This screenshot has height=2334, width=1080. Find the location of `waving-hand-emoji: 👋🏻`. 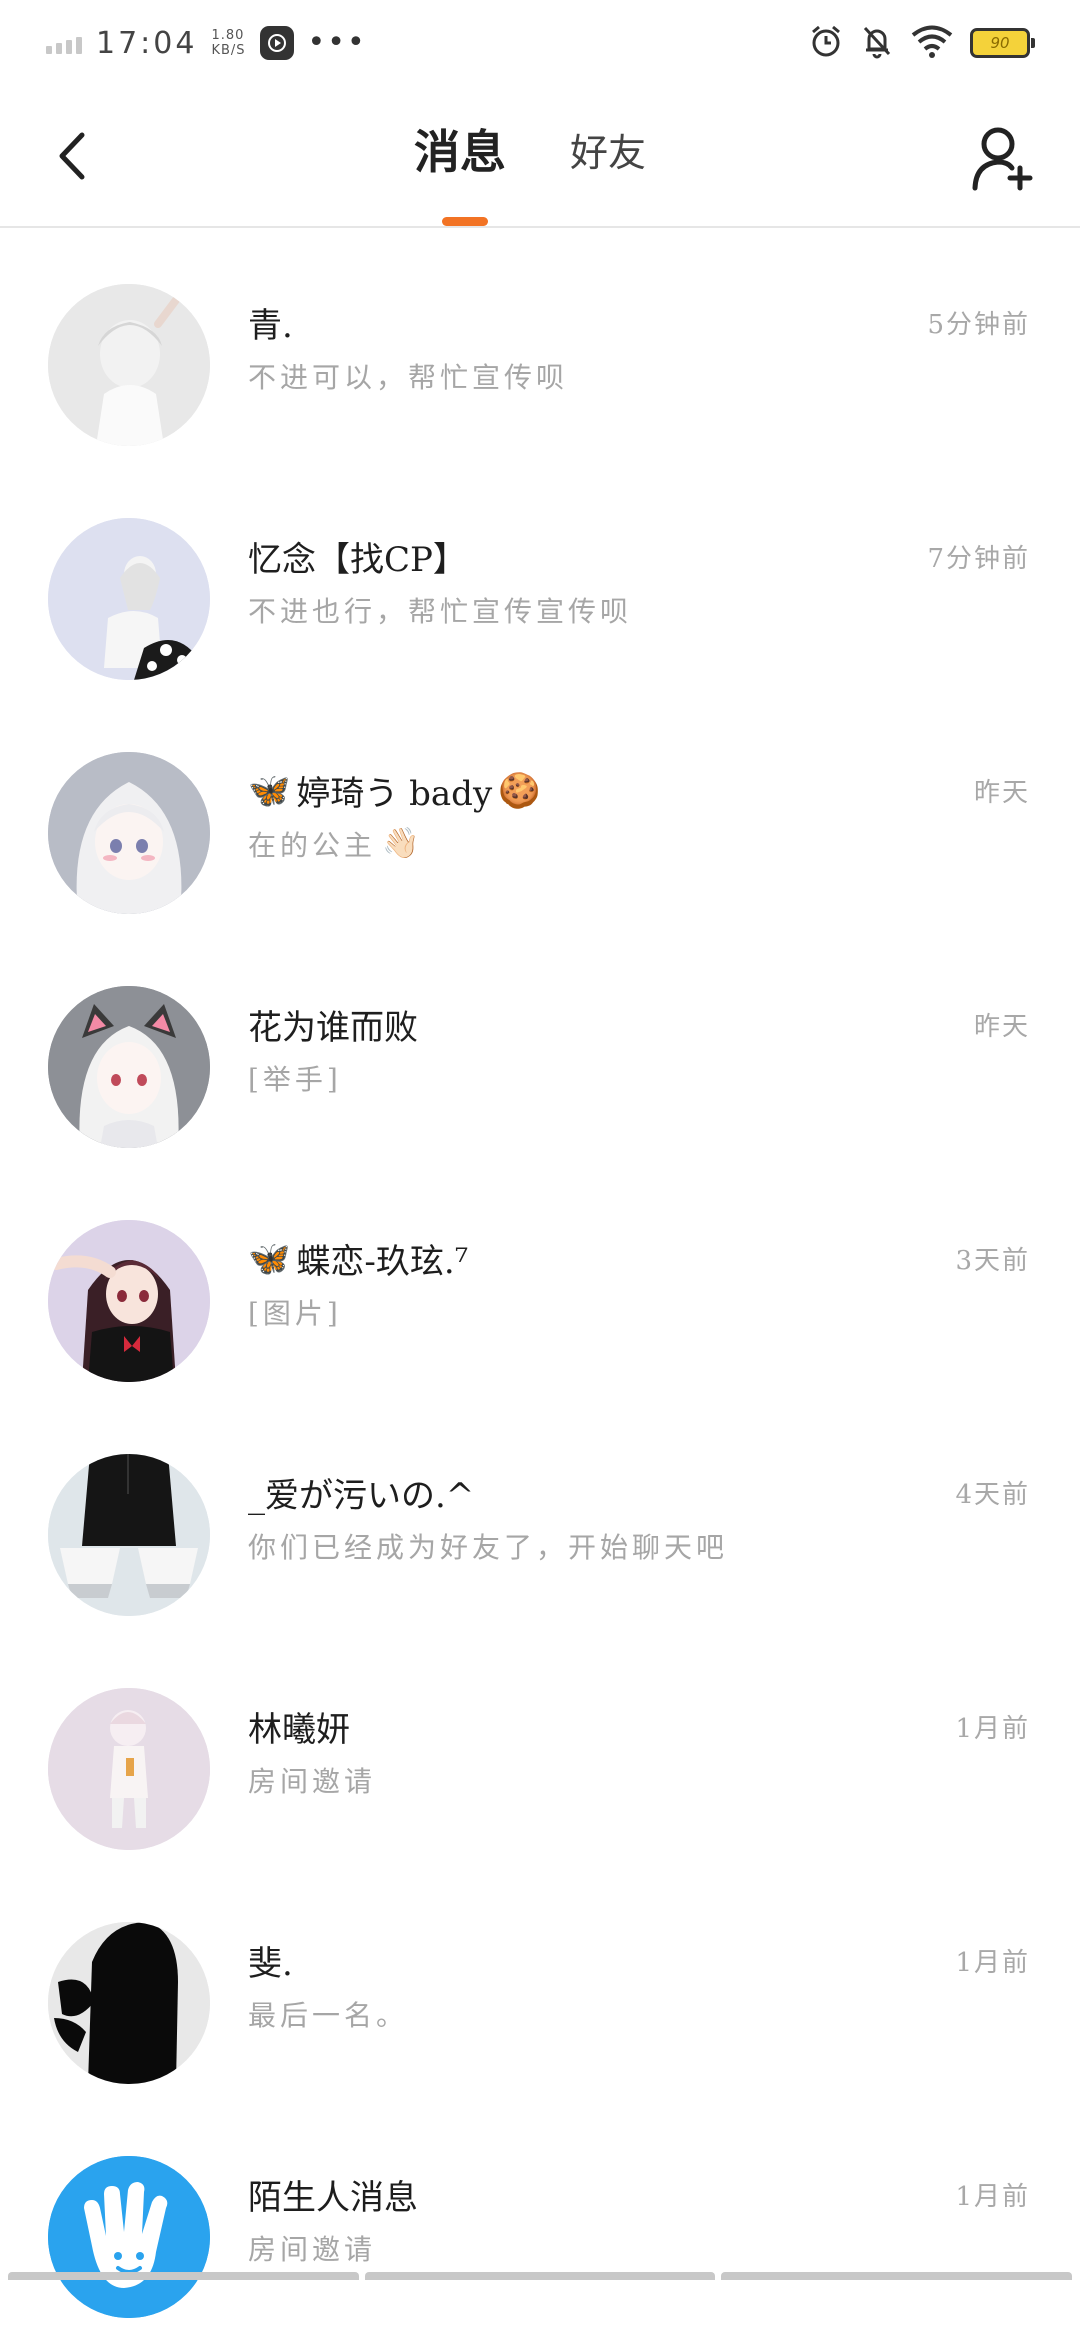

waving-hand-emoji: 👋🏻 is located at coordinates (403, 843).